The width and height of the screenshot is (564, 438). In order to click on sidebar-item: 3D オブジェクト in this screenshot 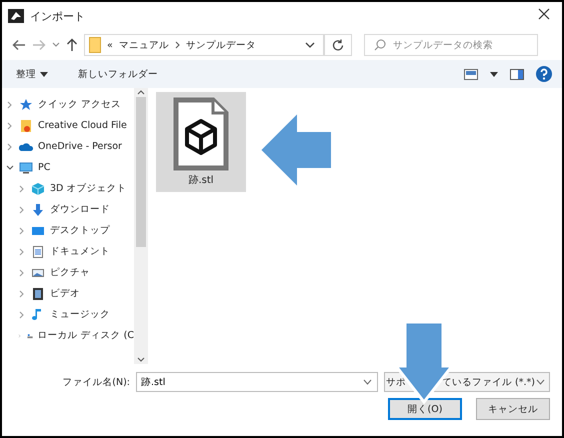, I will do `click(70, 188)`.